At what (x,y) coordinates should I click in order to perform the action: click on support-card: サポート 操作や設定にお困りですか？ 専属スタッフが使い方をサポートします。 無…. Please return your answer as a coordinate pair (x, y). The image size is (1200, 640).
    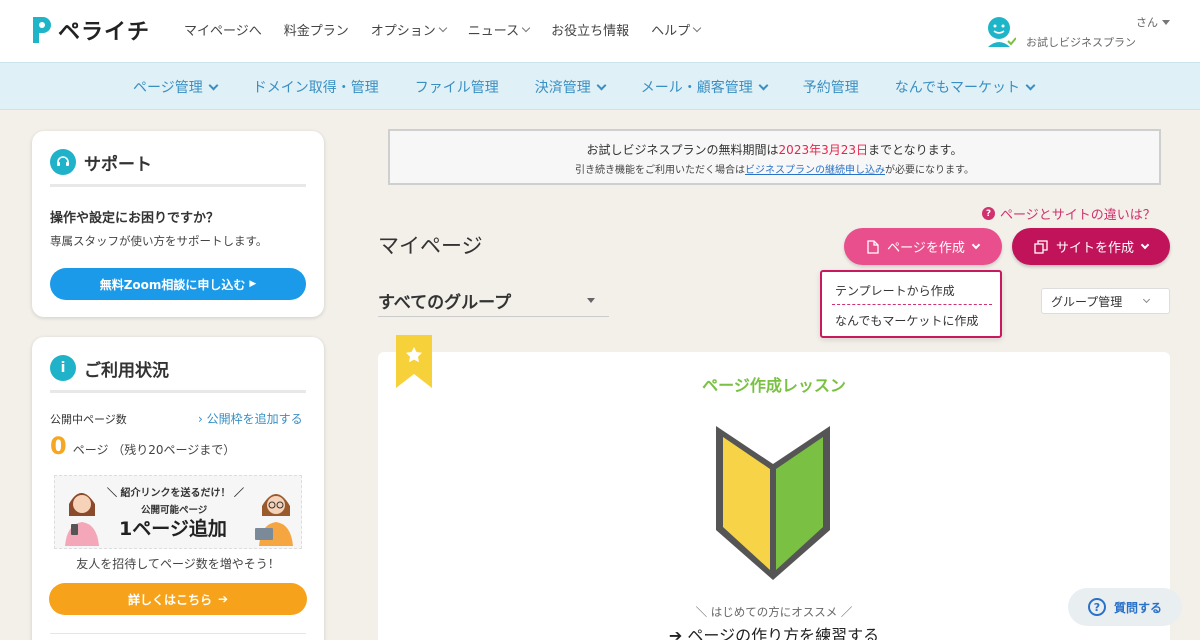
    Looking at the image, I should click on (178, 224).